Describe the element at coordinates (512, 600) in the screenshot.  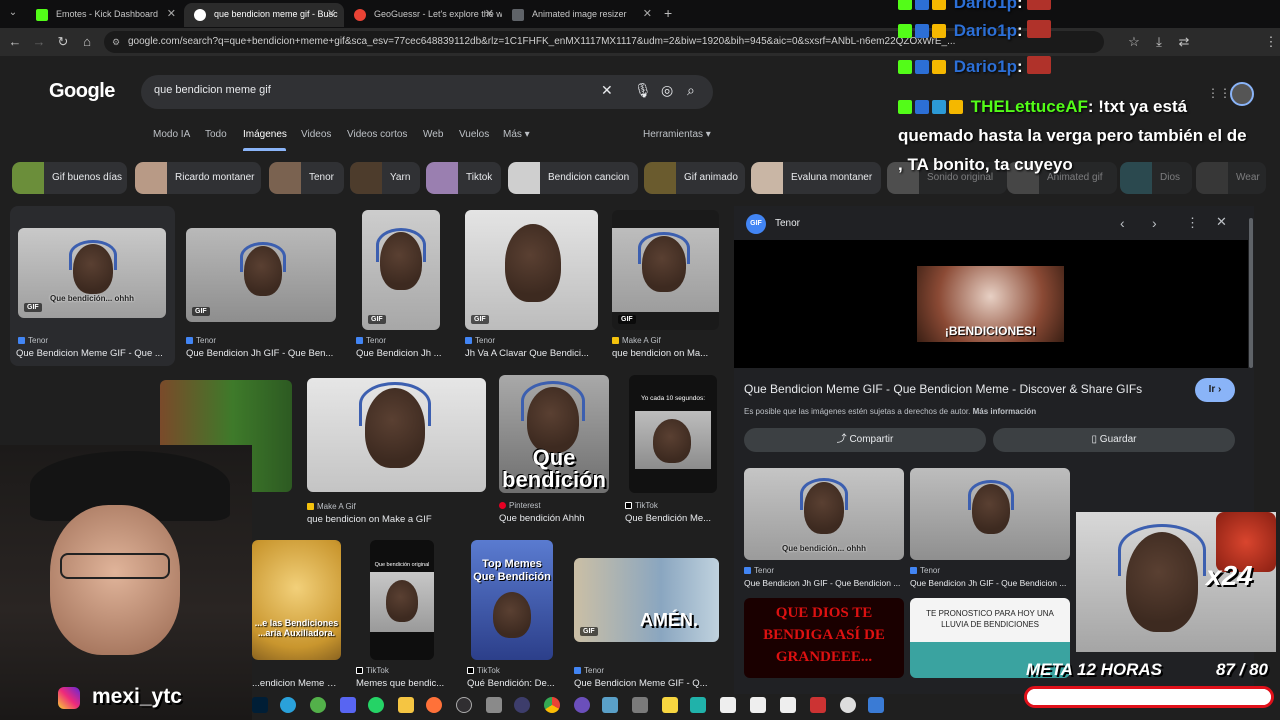
I see `result-image: Top Memes Que Bendición` at that location.